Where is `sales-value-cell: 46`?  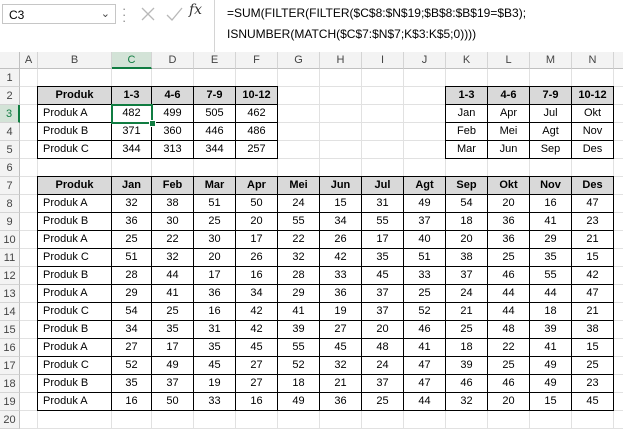
sales-value-cell: 46 is located at coordinates (508, 275).